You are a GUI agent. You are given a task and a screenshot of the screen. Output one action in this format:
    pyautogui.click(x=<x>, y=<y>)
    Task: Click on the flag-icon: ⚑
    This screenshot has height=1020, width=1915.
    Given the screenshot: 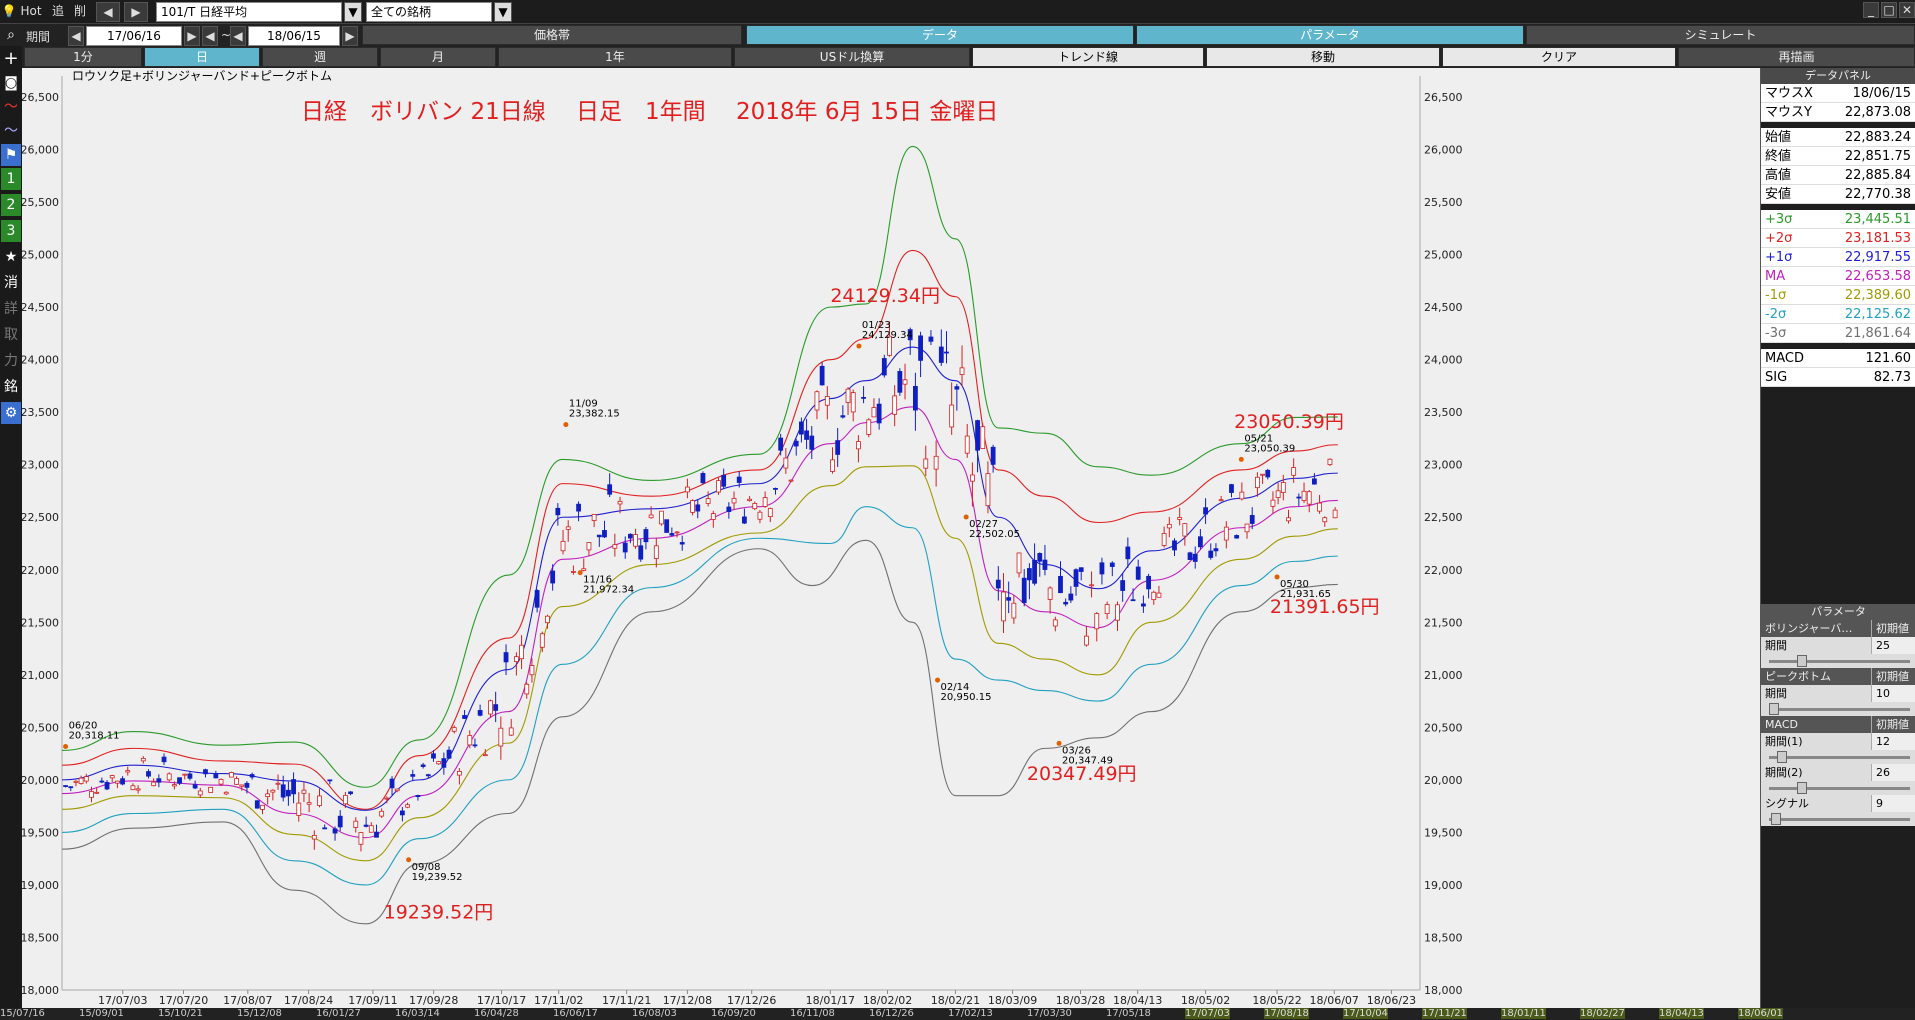 What is the action you would take?
    pyautogui.click(x=11, y=155)
    